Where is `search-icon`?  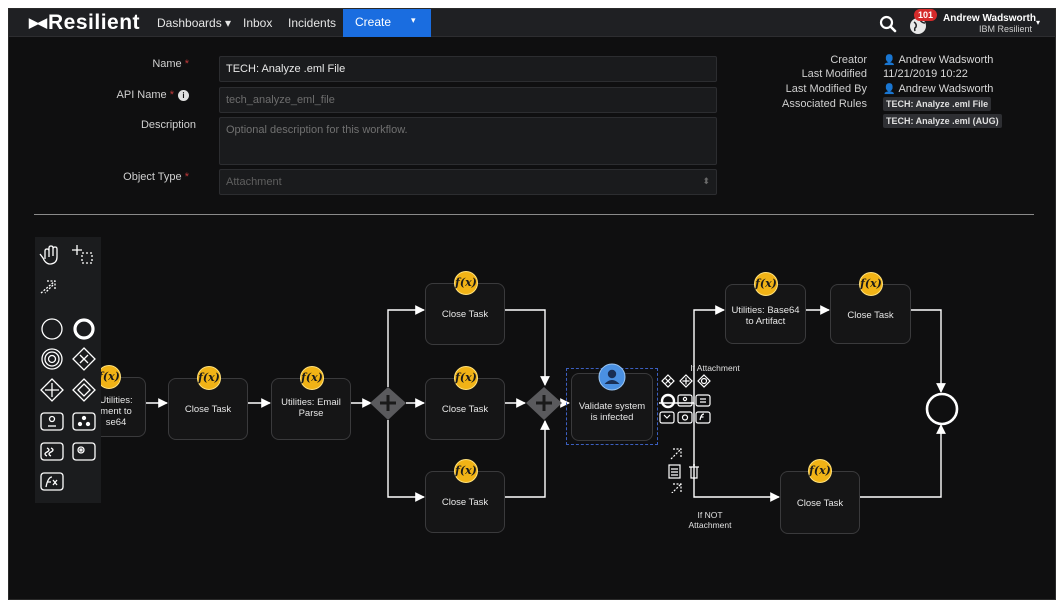
search-icon is located at coordinates (888, 24).